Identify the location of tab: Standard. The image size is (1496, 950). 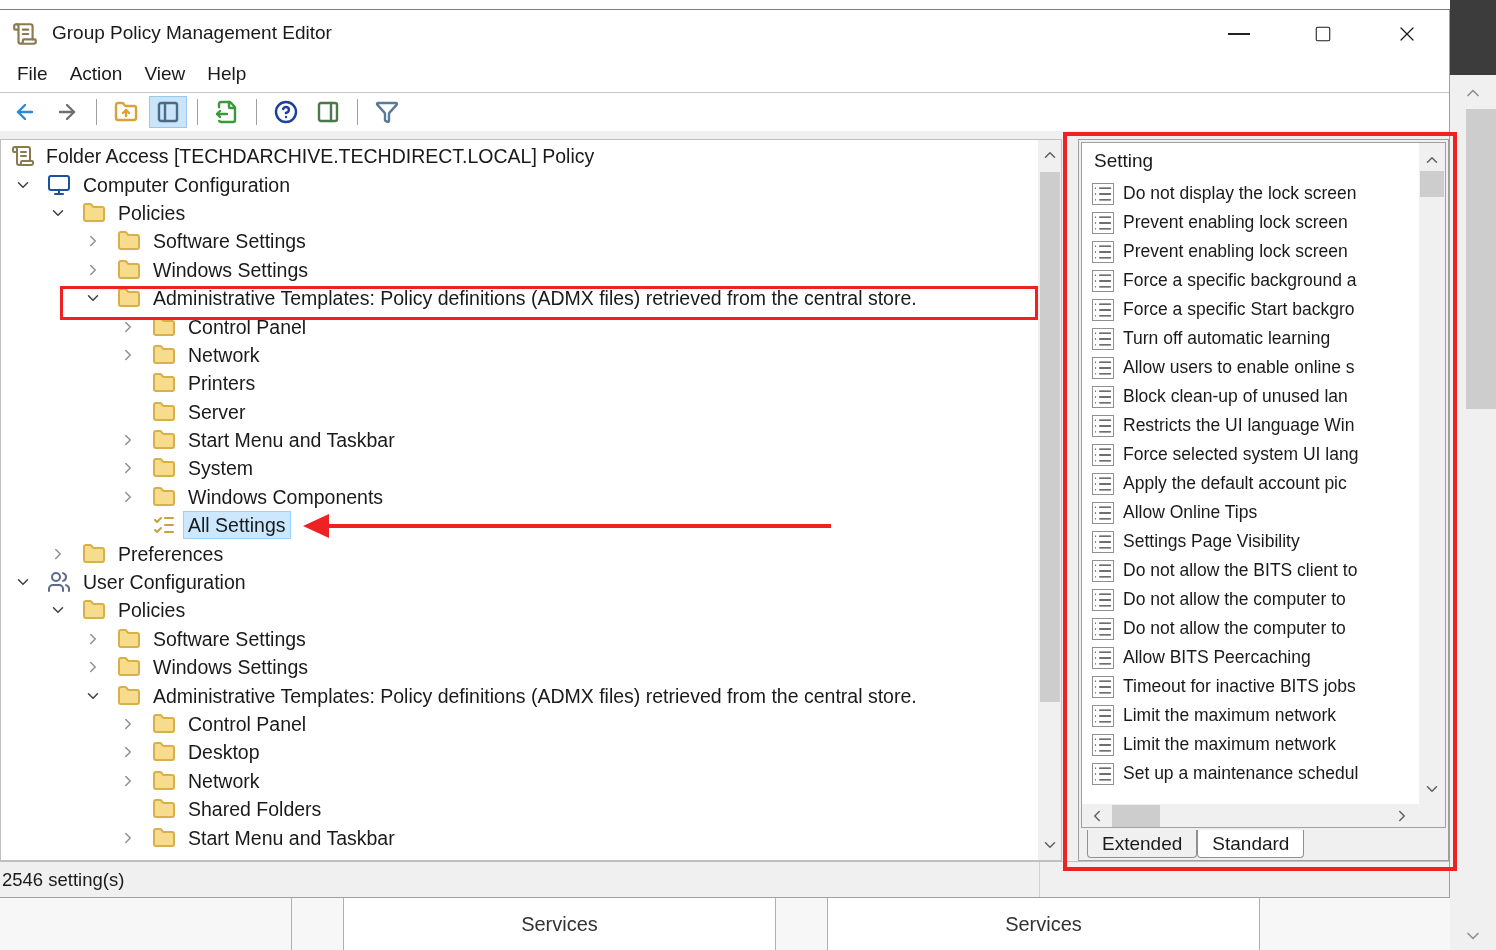
(1251, 844).